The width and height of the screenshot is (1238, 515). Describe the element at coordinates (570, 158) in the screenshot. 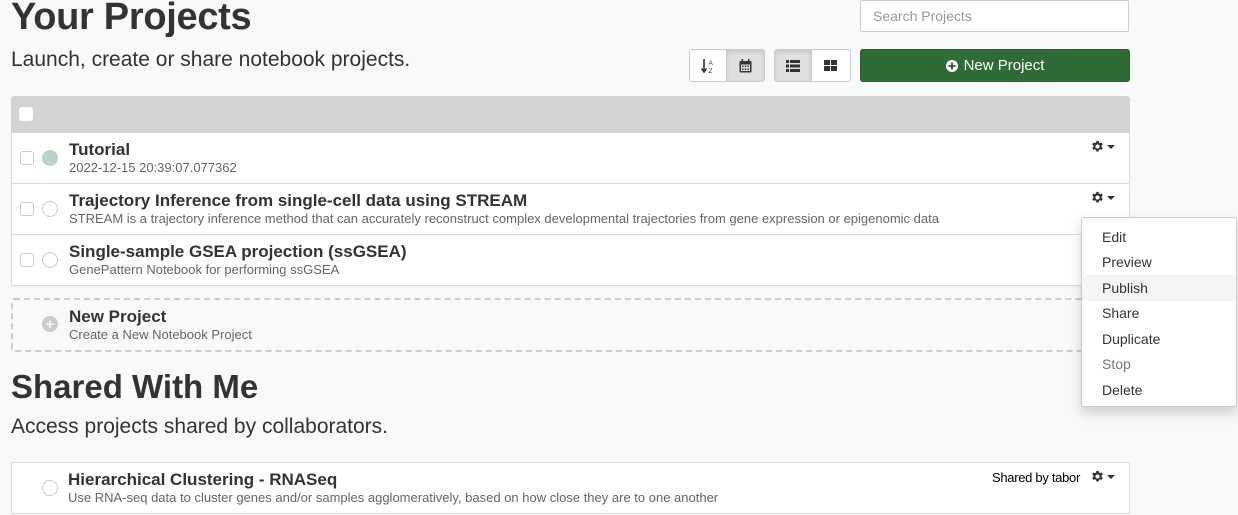

I see `project-row: Tutorial 2022-12-15 20:39:07.077362` at that location.